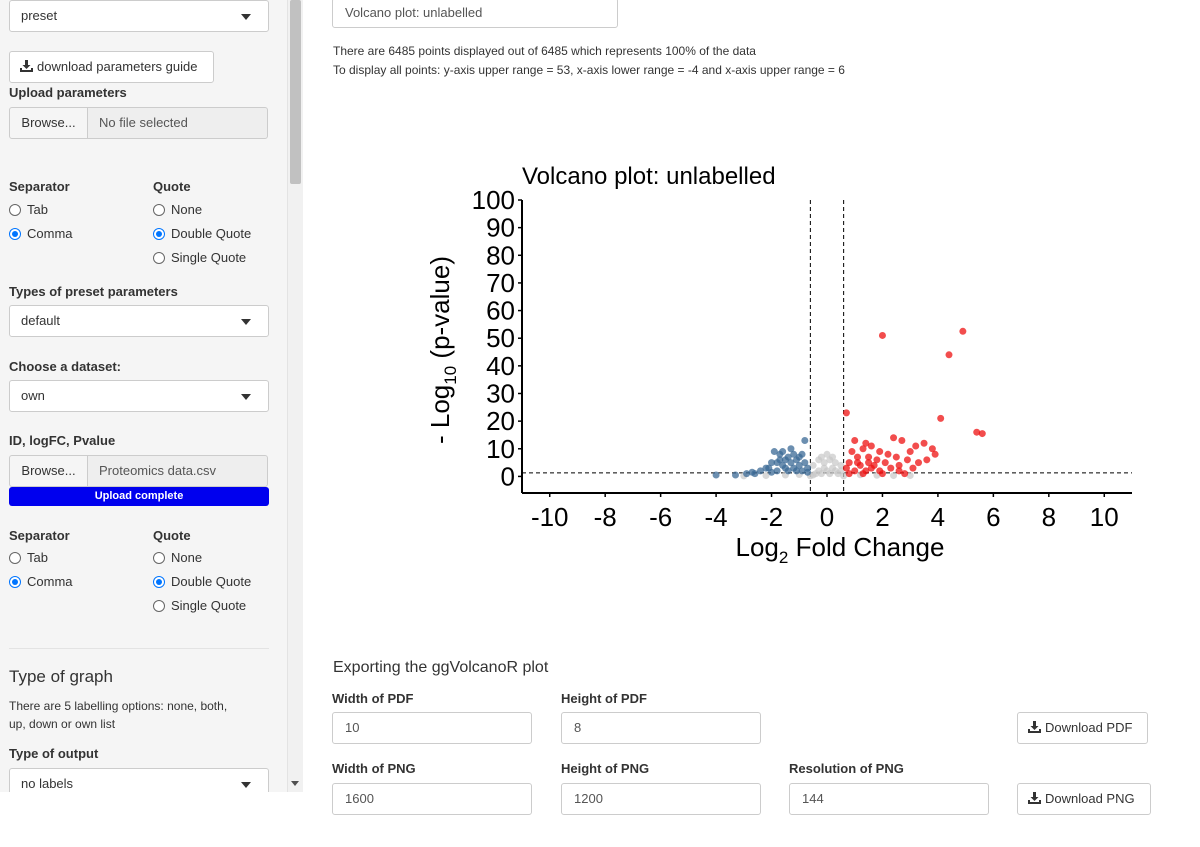 Image resolution: width=1200 pixels, height=847 pixels. I want to click on x-tick-label: 2, so click(882, 517).